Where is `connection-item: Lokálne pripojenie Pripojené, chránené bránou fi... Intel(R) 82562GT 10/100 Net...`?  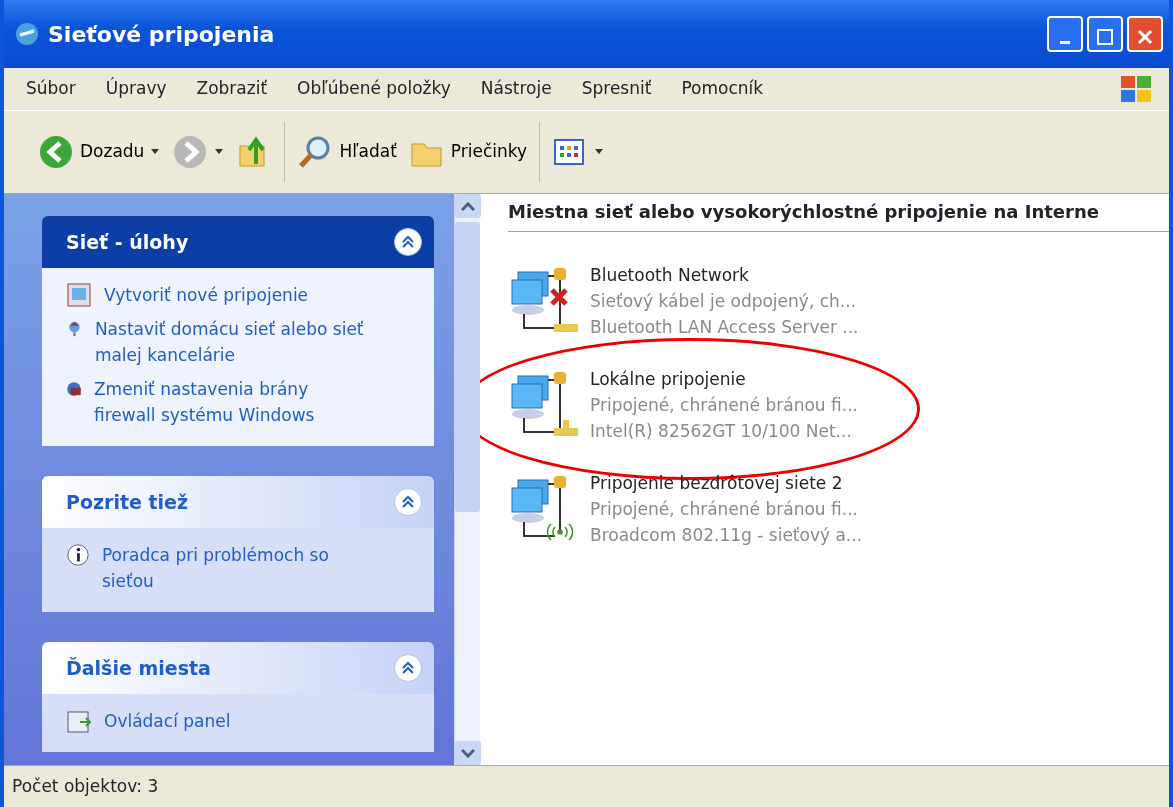
connection-item: Lokálne pripojenie Pripojené, chránené bránou fi... Intel(R) 82562GT 10/100 Net... is located at coordinates (839, 405).